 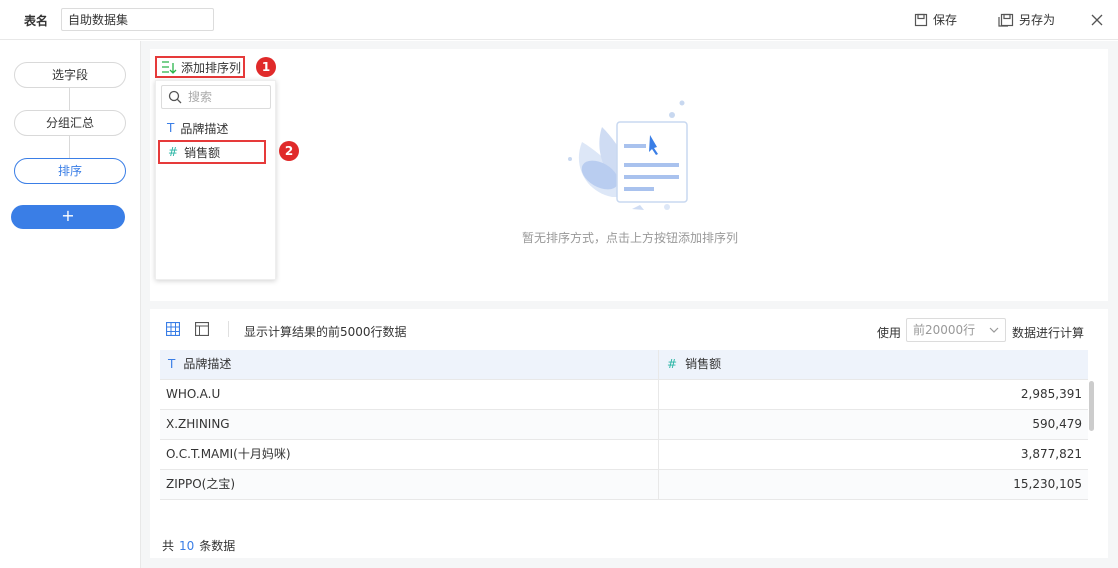 I want to click on table-cell: O.C.T.MAMI(十月妈咪), so click(x=409, y=454).